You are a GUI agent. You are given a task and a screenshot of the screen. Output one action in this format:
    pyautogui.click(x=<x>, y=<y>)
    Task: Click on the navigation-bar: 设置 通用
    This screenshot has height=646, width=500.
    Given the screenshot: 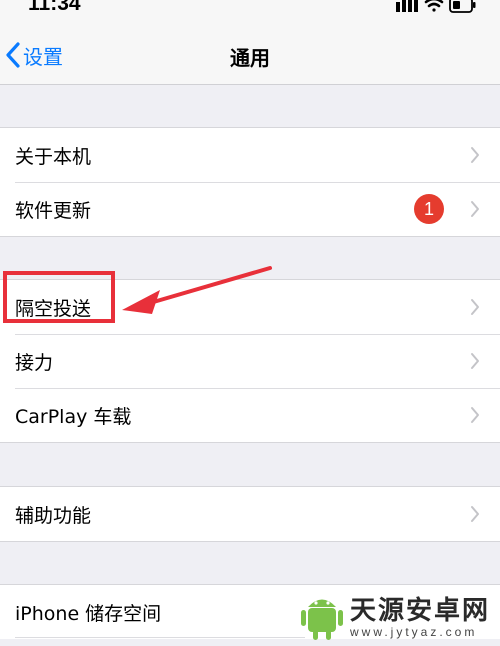 What is the action you would take?
    pyautogui.click(x=250, y=53)
    